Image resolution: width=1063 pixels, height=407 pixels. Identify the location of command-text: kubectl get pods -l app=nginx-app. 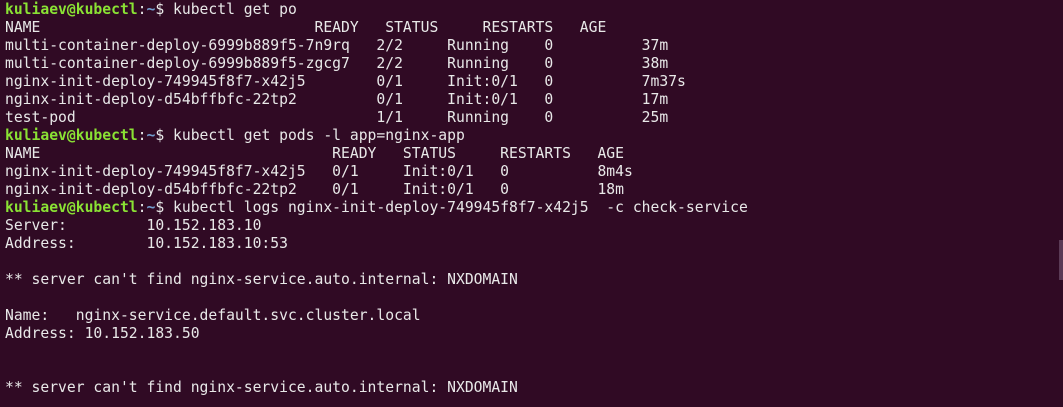
(319, 135).